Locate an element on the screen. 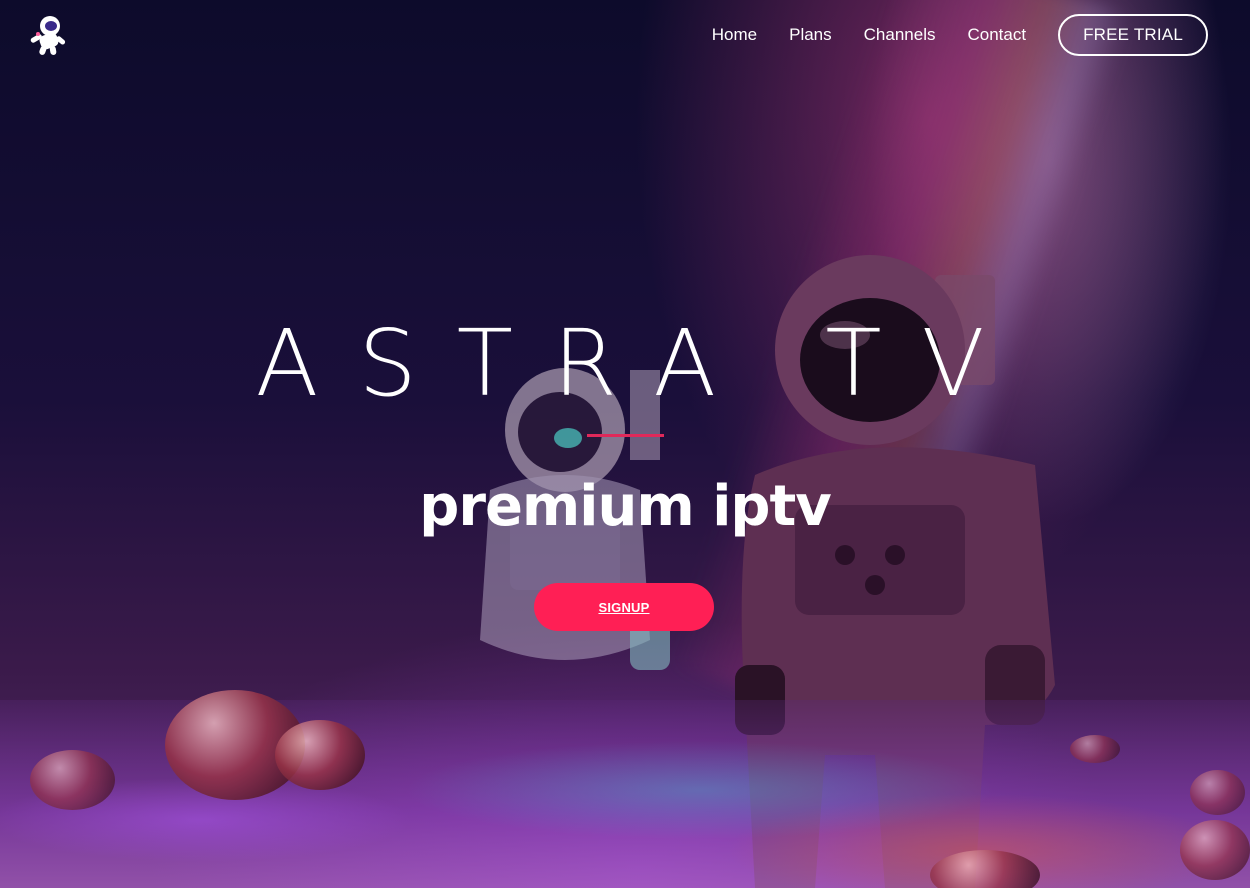 Image resolution: width=1250 pixels, height=888 pixels. hero-subtitle: premium iptv is located at coordinates (625, 506).